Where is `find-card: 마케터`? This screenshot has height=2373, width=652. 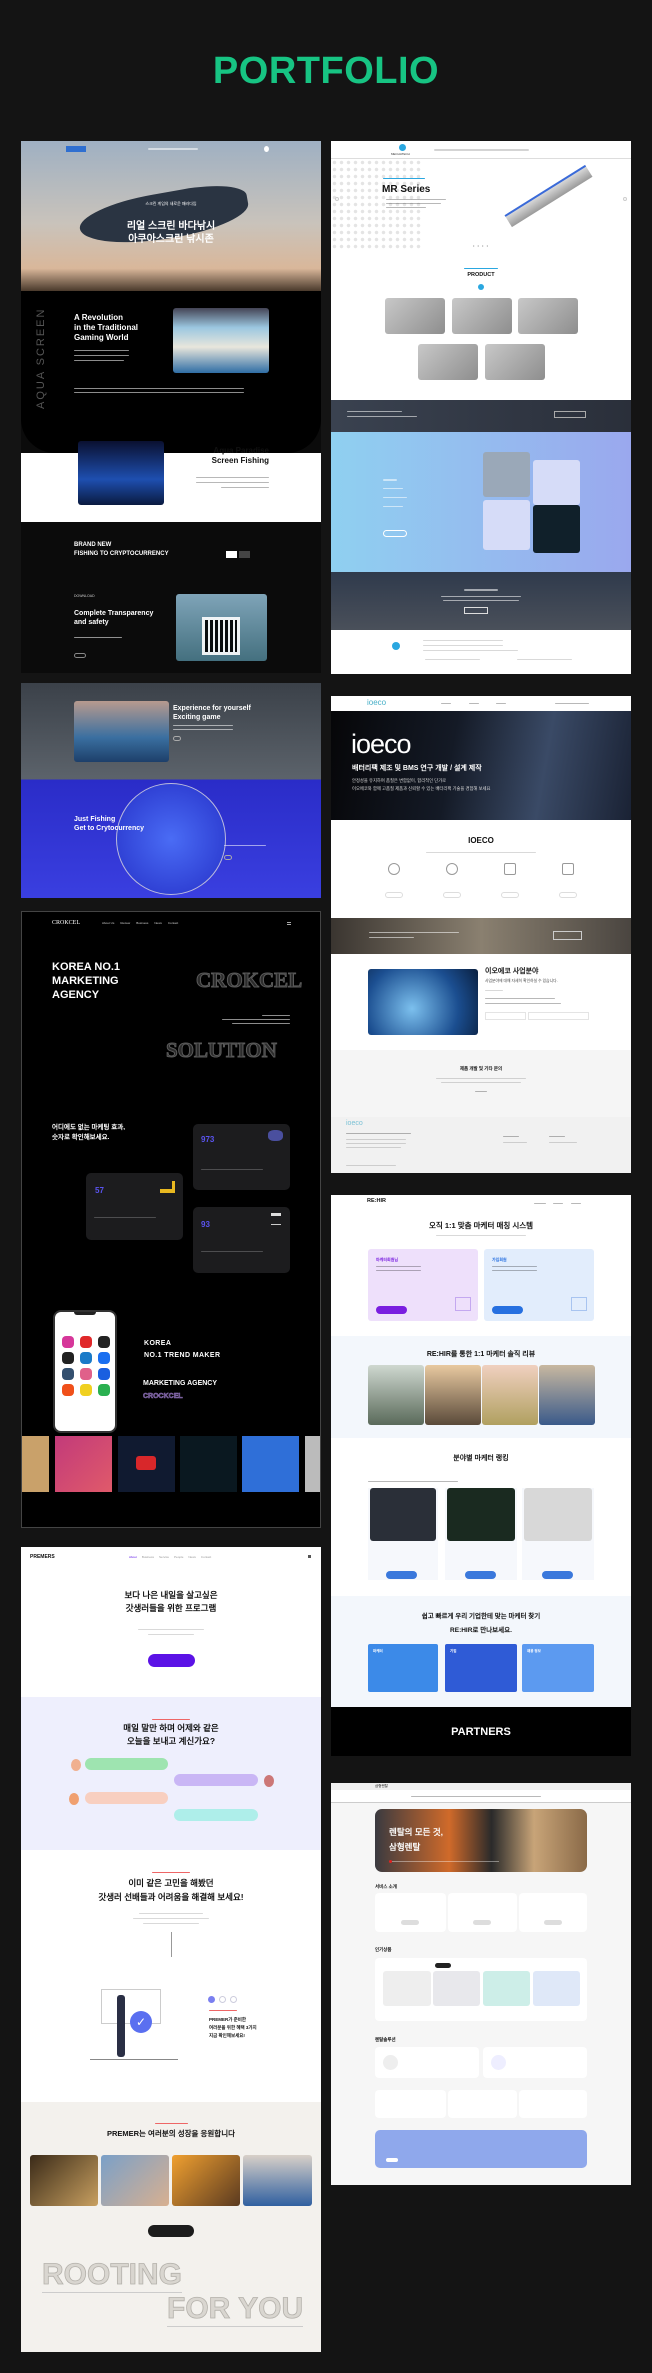 find-card: 마케터 is located at coordinates (403, 1668).